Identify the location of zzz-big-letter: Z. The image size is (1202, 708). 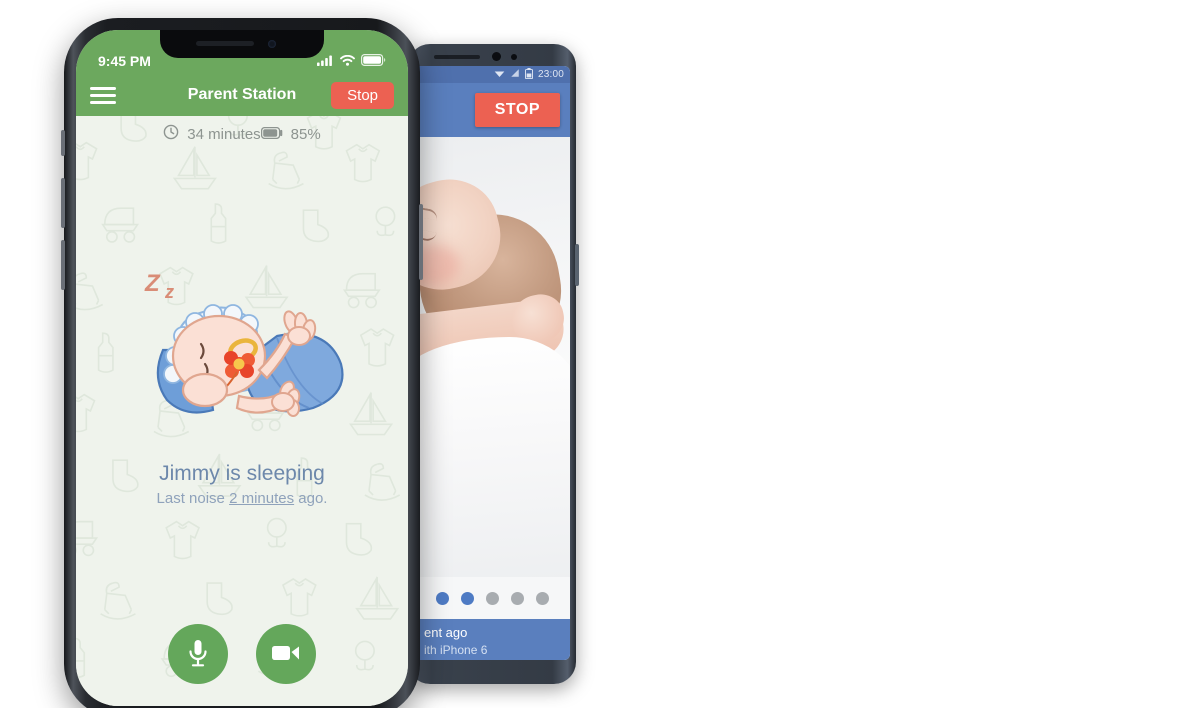
(152, 283).